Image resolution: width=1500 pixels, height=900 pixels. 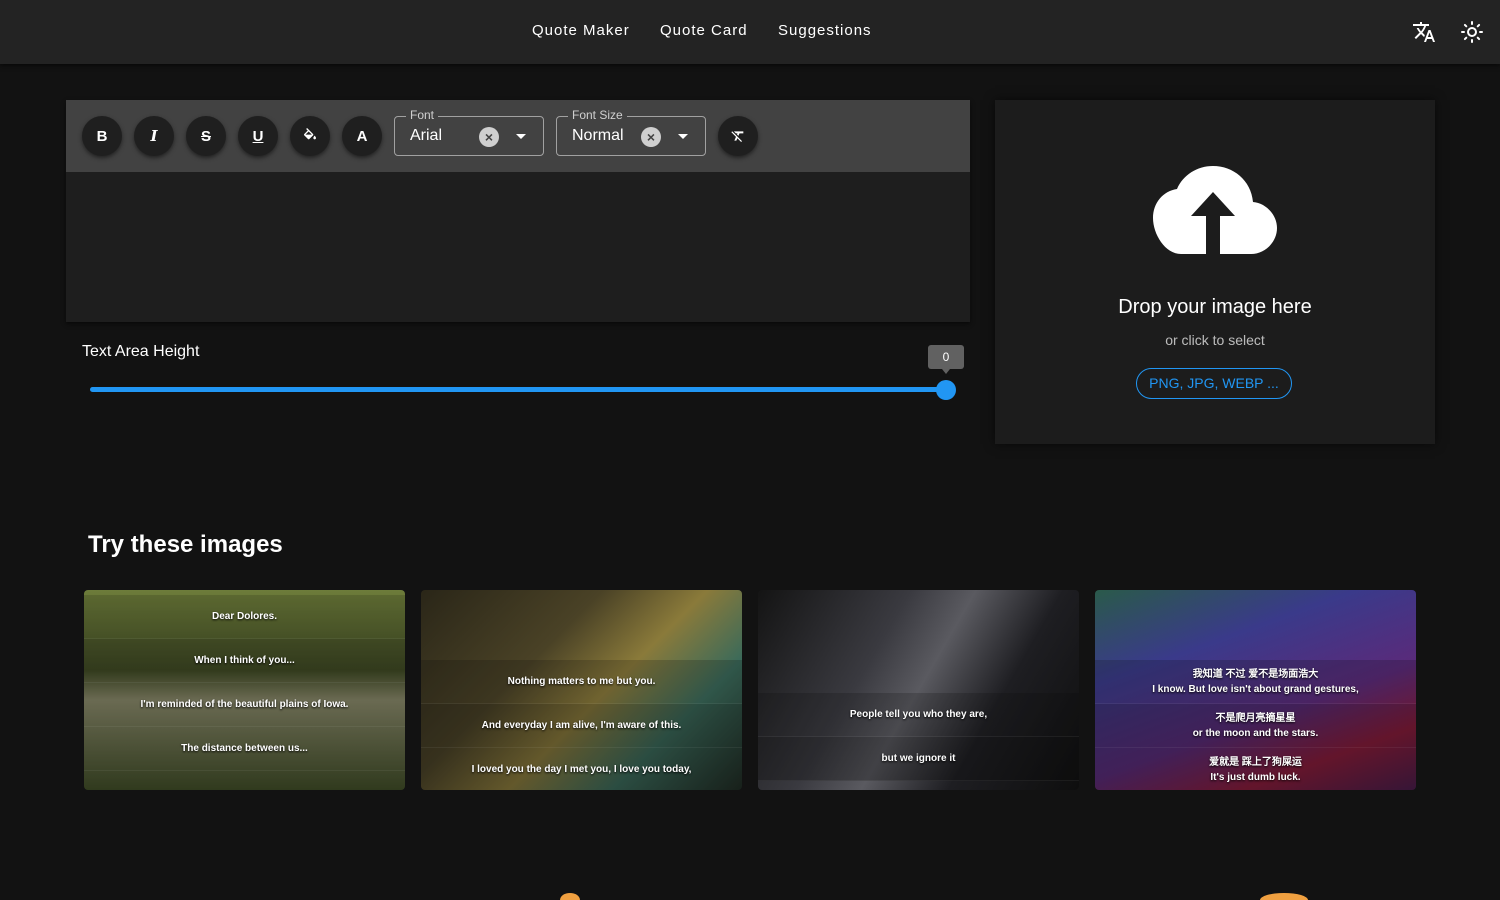 I want to click on clear-format-icon, so click(x=737, y=136).